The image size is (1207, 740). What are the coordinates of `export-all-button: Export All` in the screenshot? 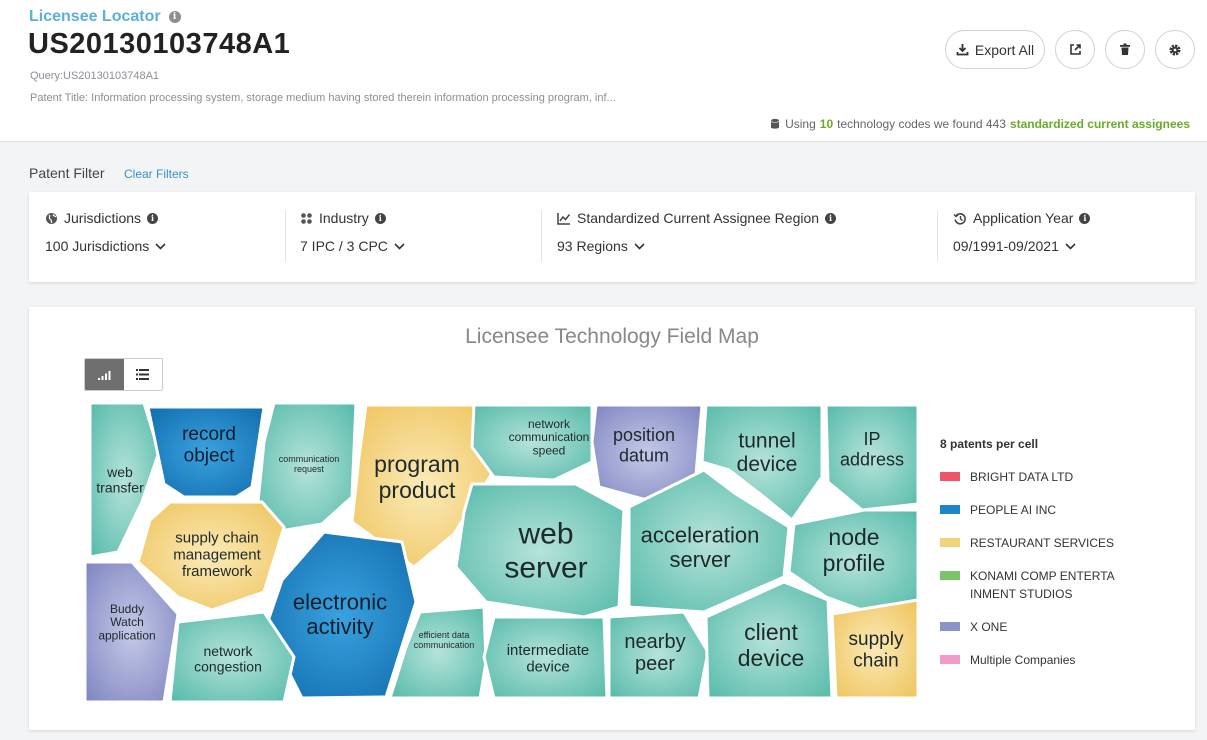 It's located at (995, 49).